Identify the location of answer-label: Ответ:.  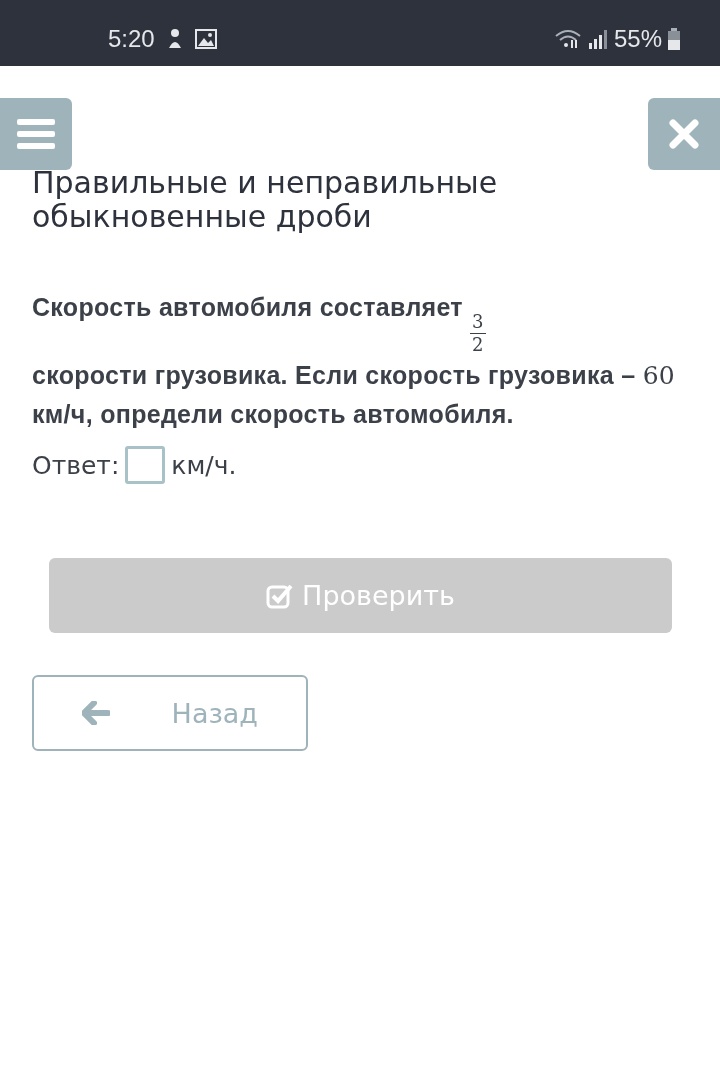
(76, 465).